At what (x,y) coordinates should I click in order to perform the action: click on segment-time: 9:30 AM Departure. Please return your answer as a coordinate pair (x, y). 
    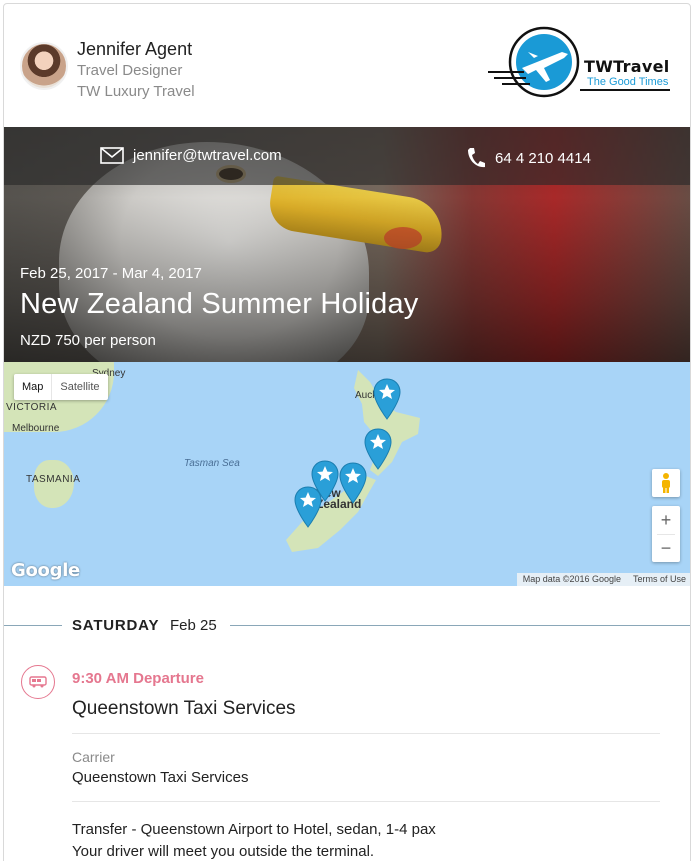
    Looking at the image, I should click on (138, 678).